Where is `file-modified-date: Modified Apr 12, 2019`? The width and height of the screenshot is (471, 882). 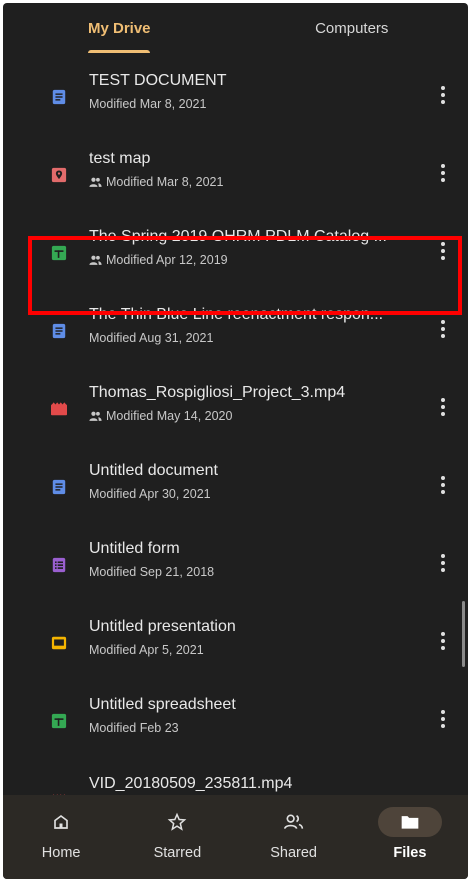 file-modified-date: Modified Apr 12, 2019 is located at coordinates (158, 260).